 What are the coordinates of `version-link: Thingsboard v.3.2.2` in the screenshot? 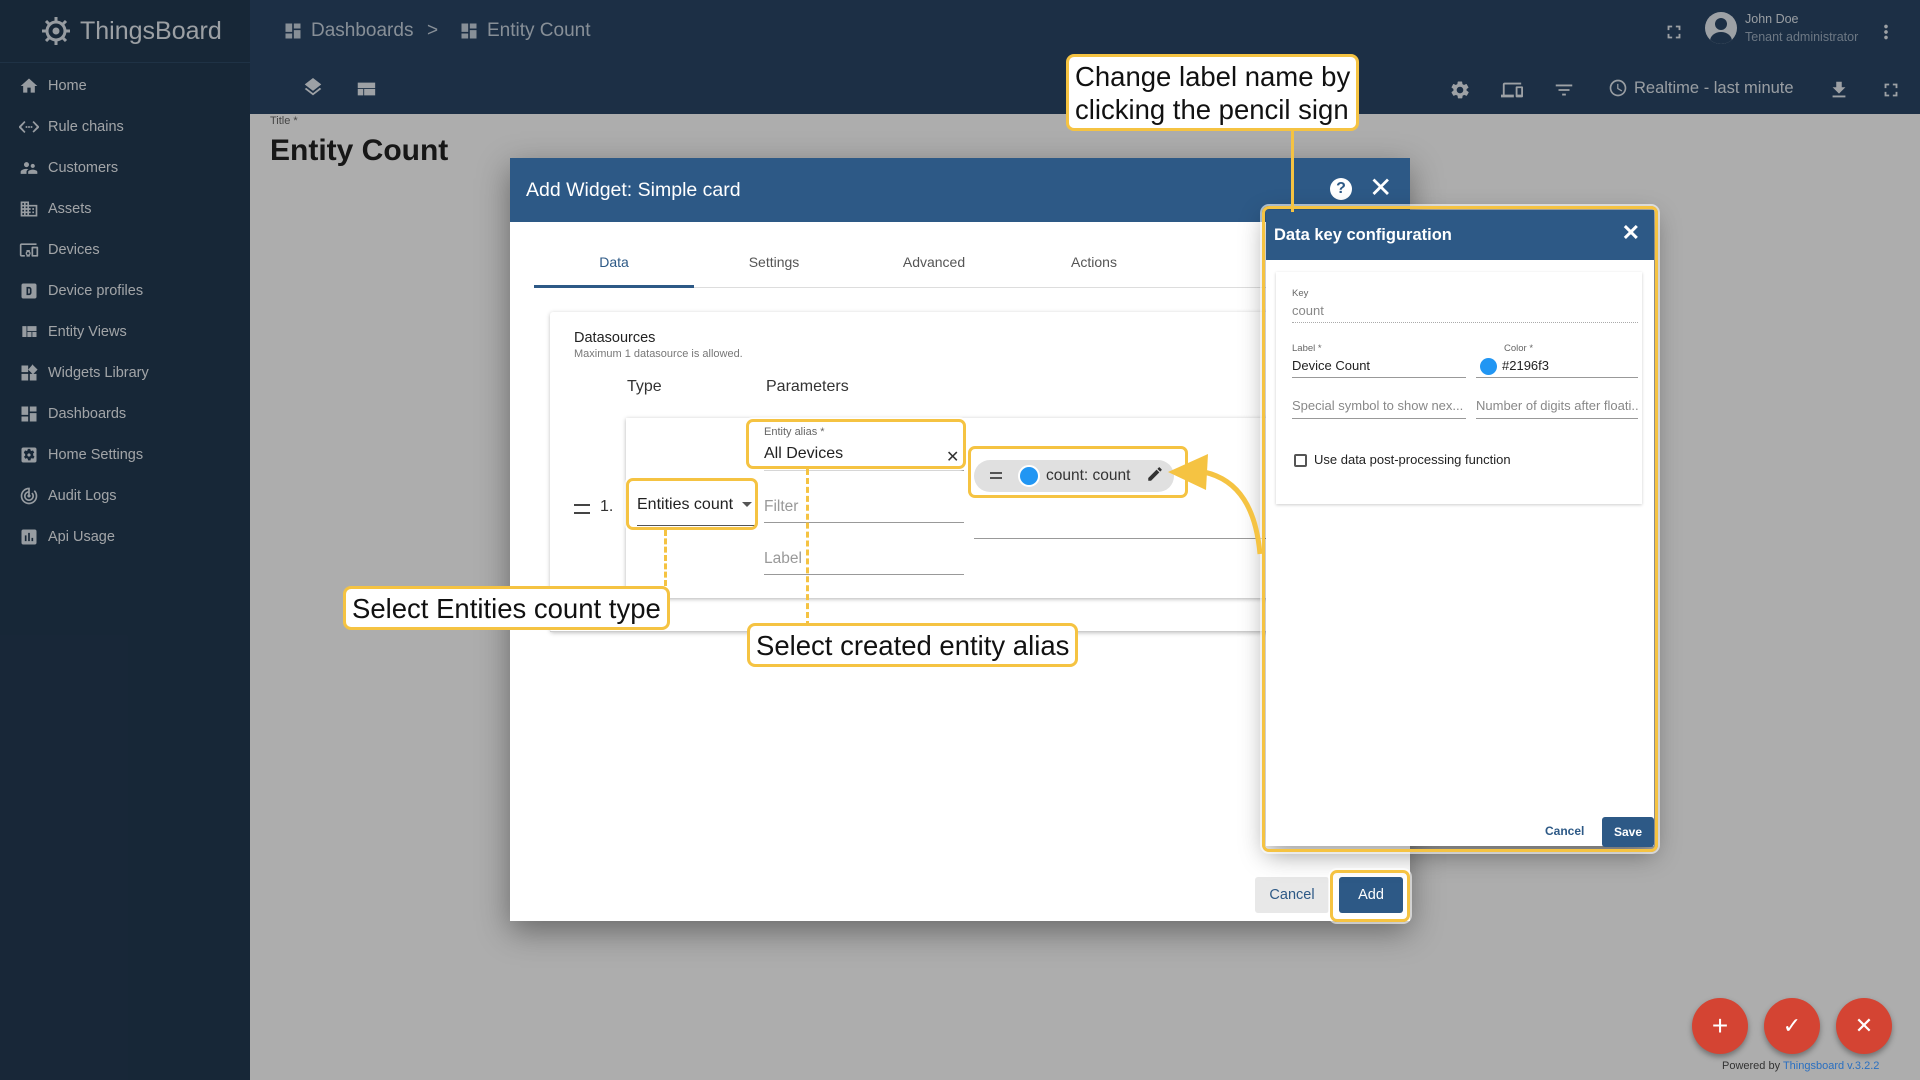 It's located at (1831, 1066).